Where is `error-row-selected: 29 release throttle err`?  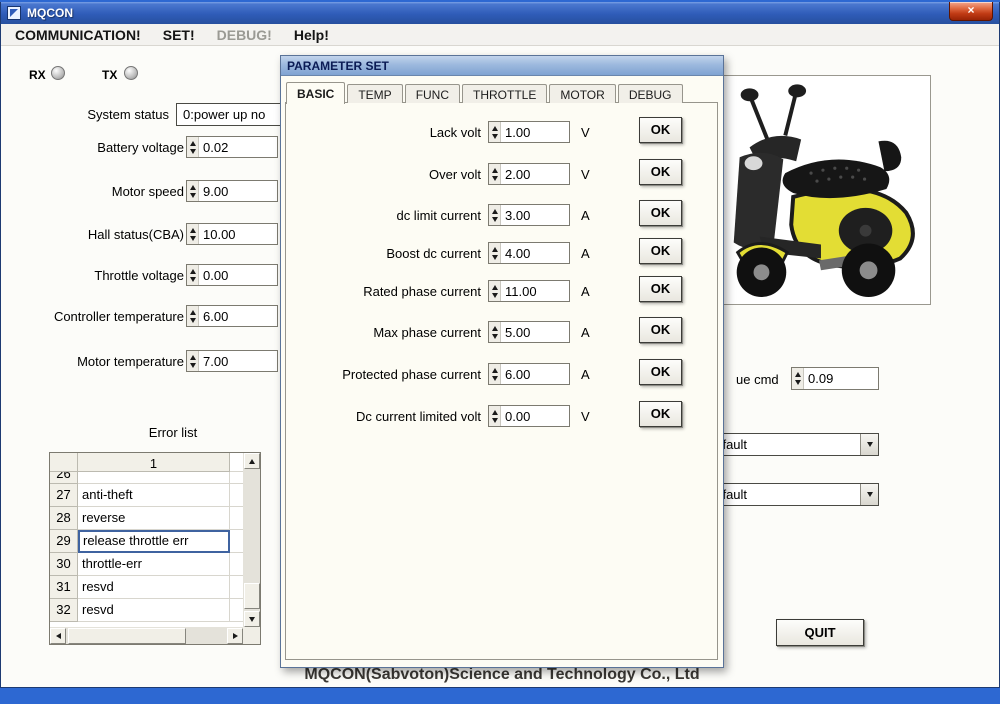
error-row-selected: 29 release throttle err is located at coordinates (146, 541).